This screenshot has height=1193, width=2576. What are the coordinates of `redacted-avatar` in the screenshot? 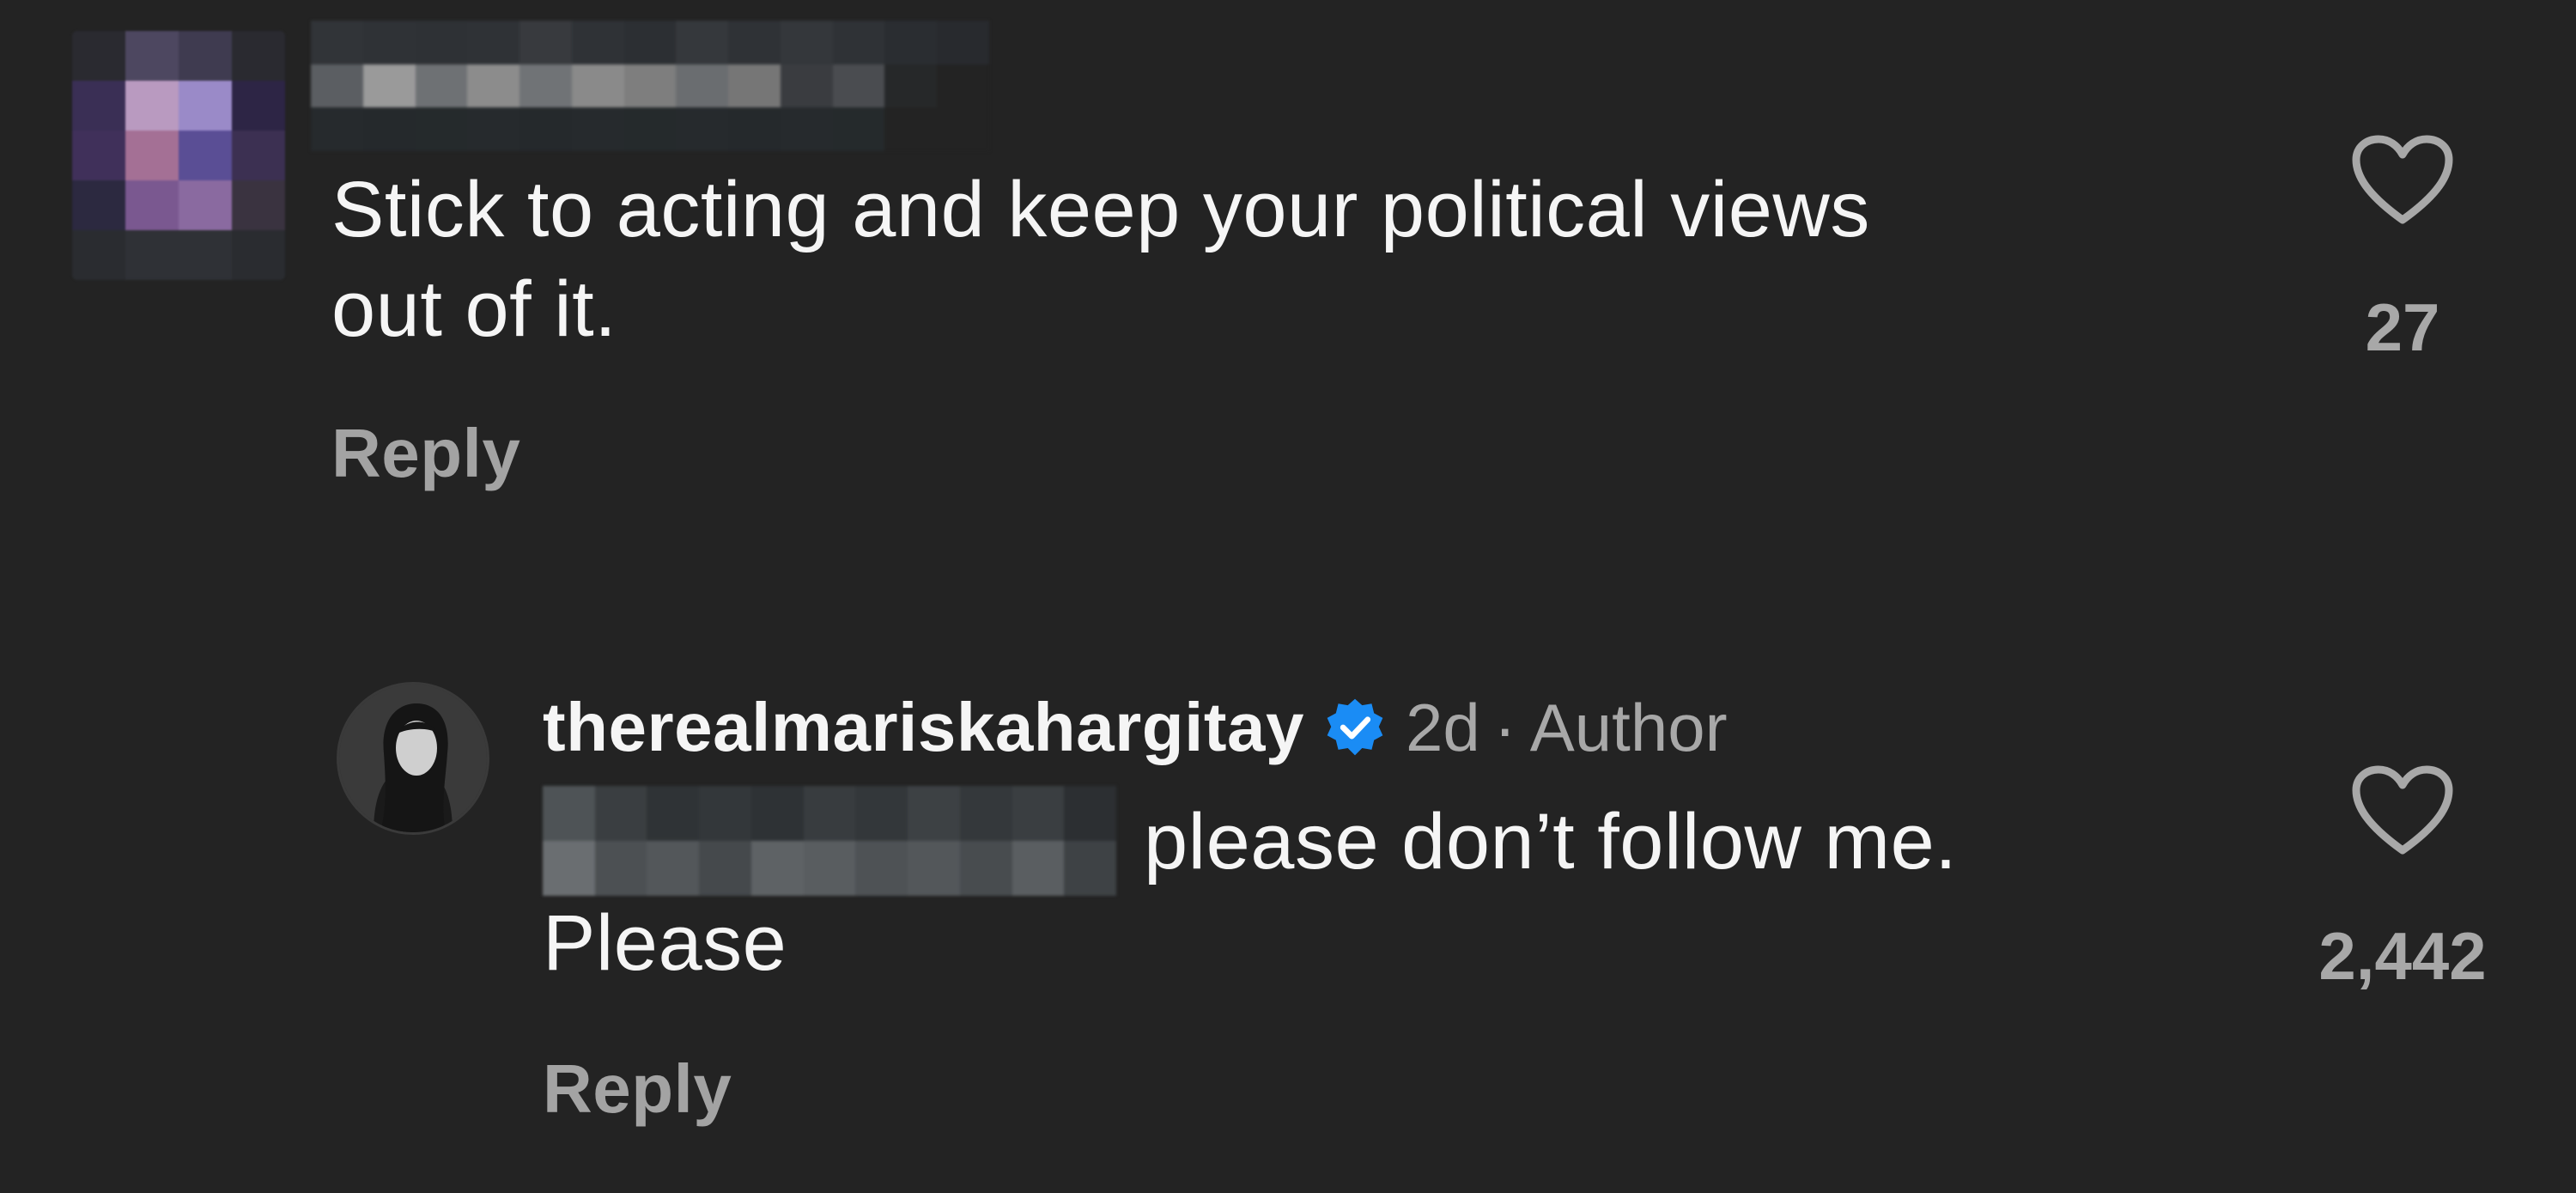 It's located at (178, 155).